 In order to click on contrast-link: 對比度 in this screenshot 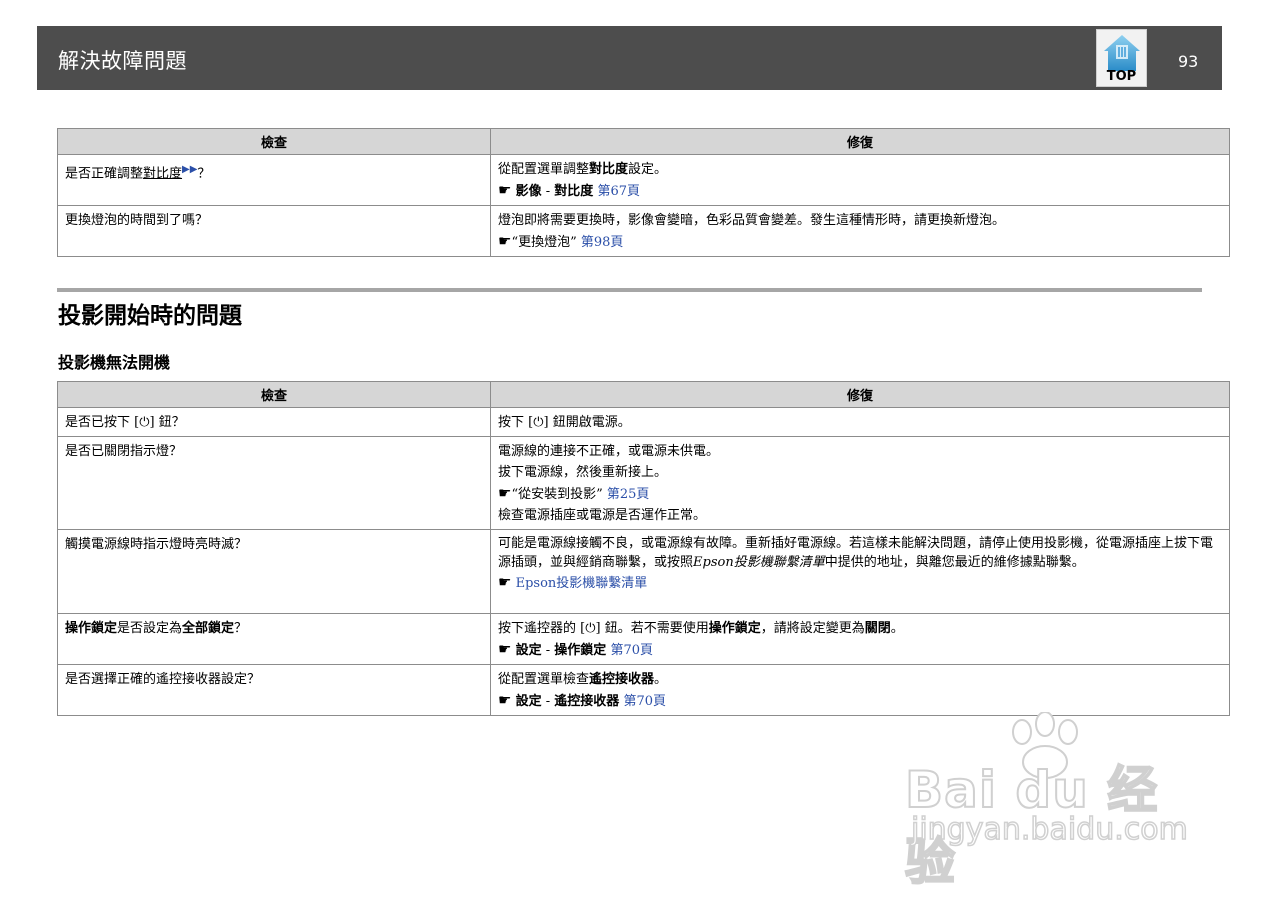, I will do `click(162, 173)`.